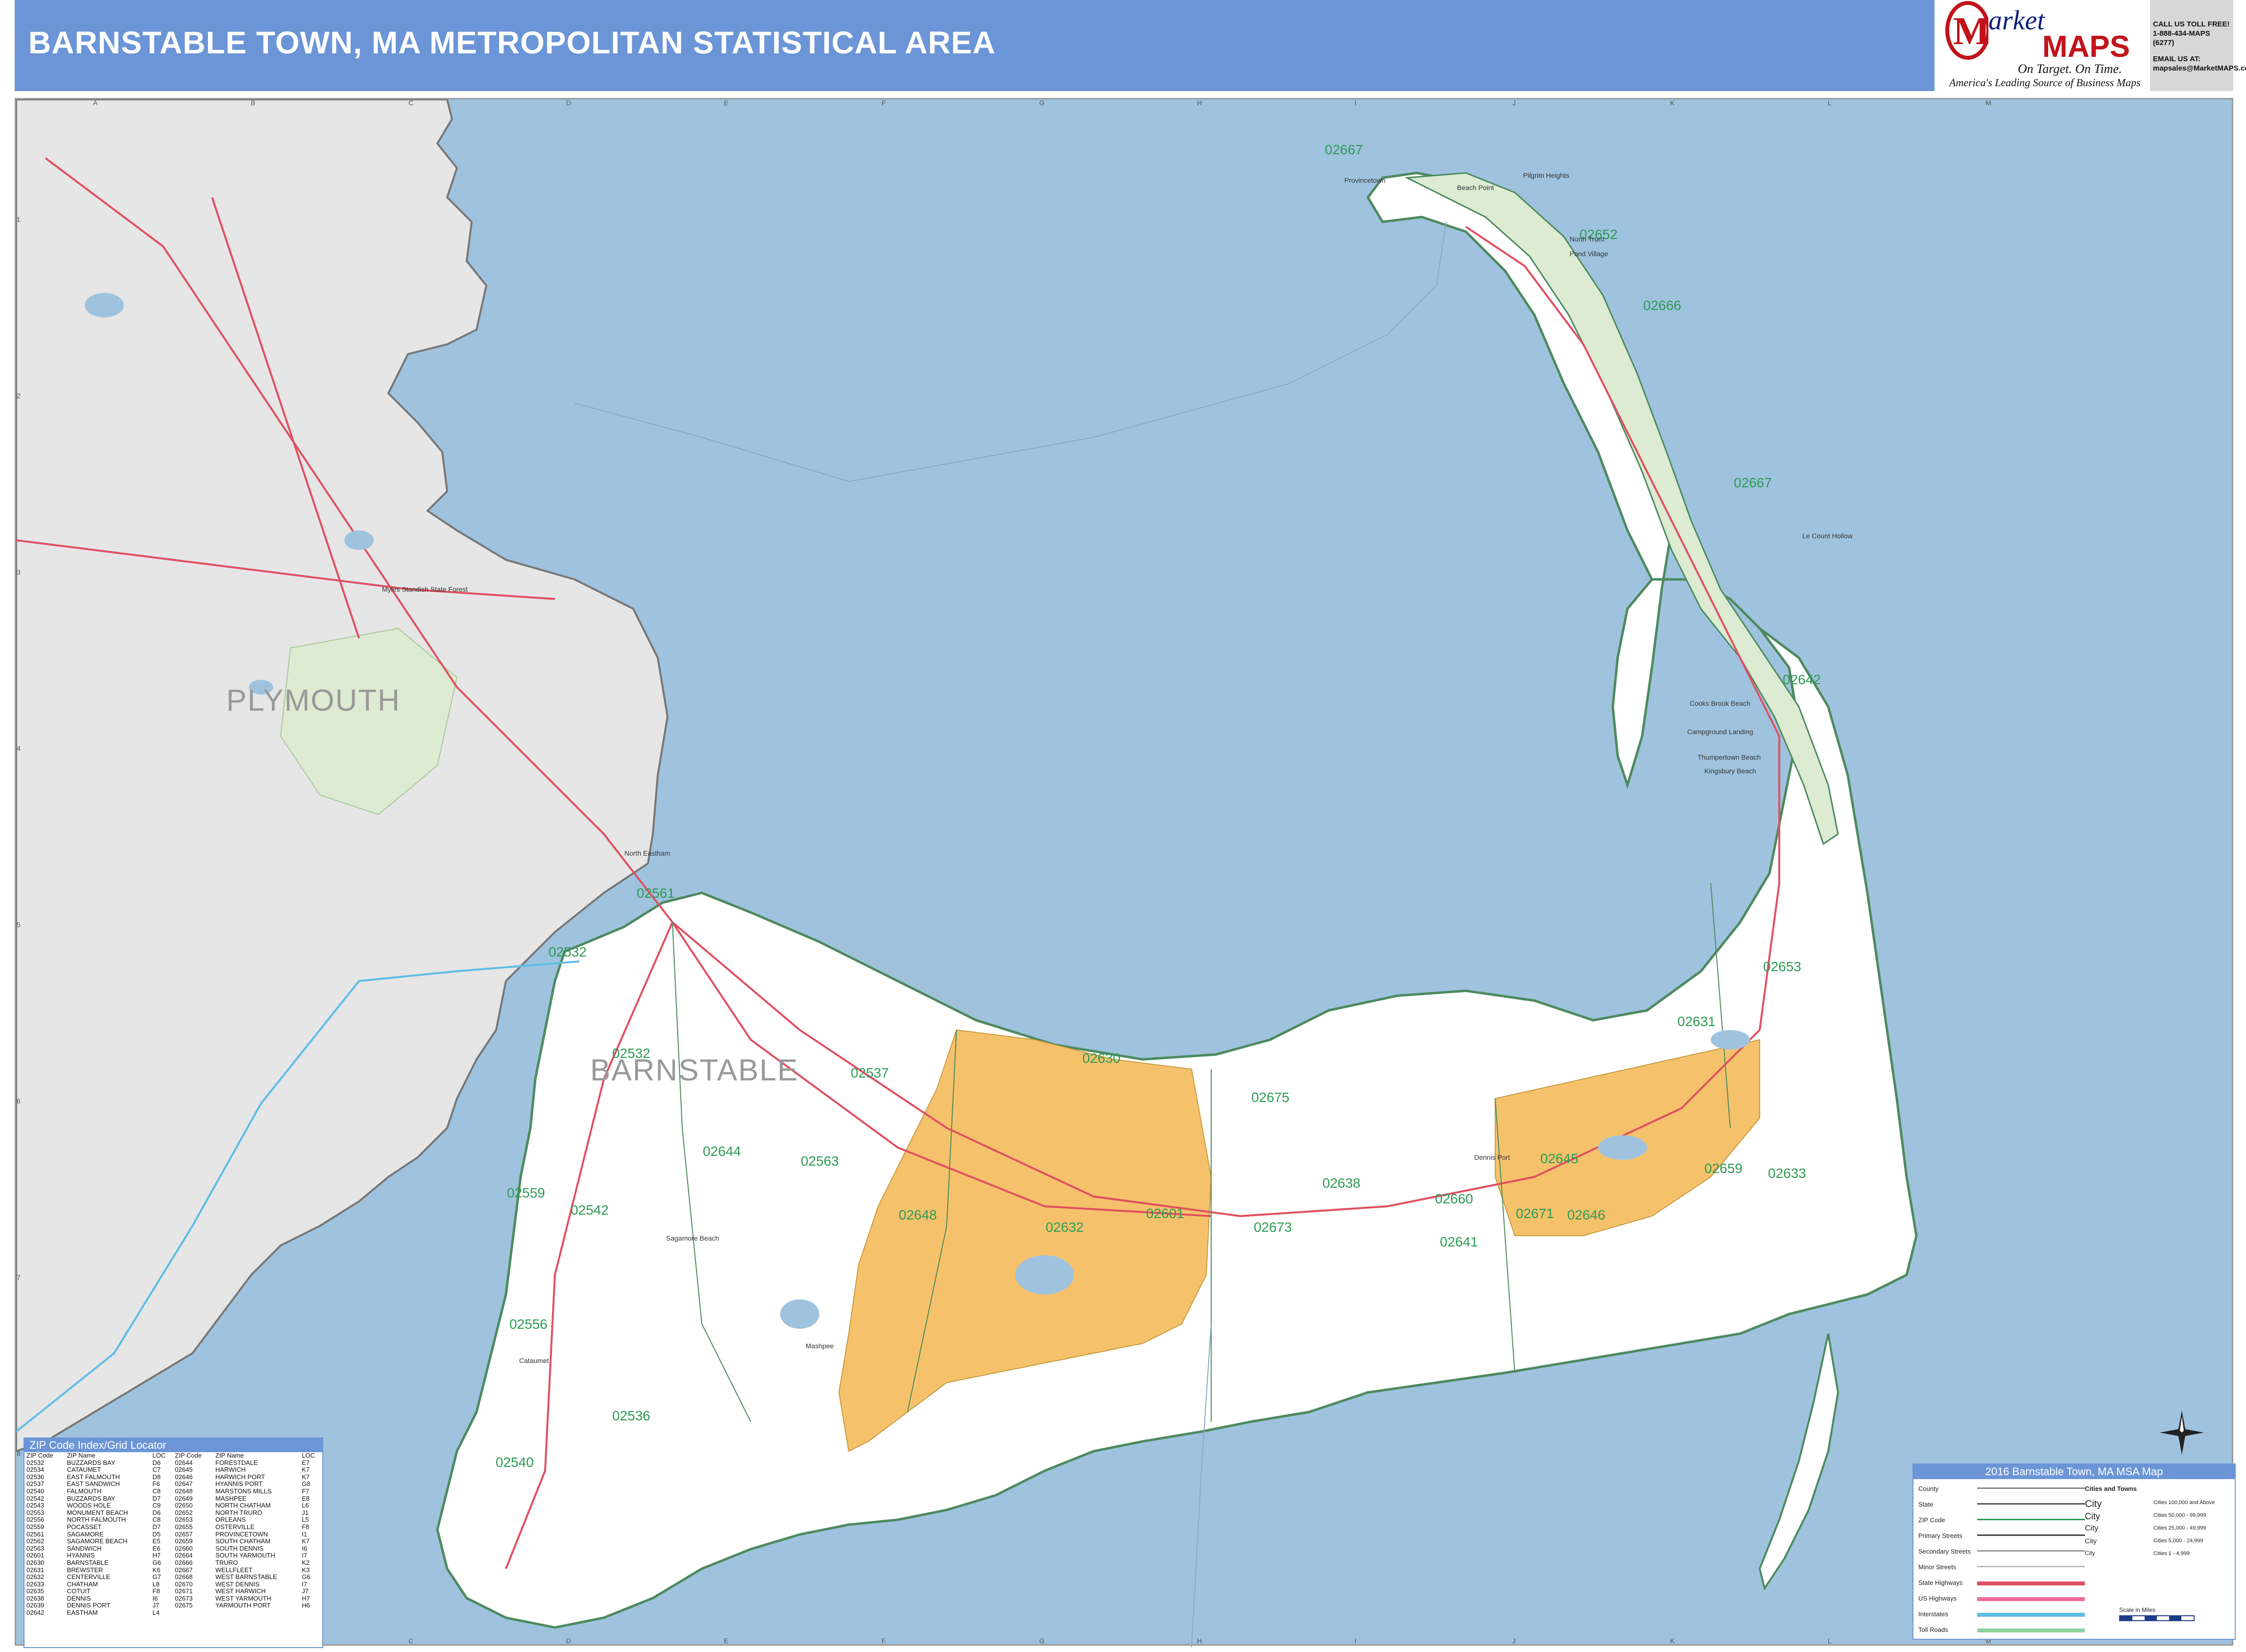 The height and width of the screenshot is (1652, 2246). What do you see at coordinates (314, 701) in the screenshot?
I see `county-label-plymouth: PLYMOUTH` at bounding box center [314, 701].